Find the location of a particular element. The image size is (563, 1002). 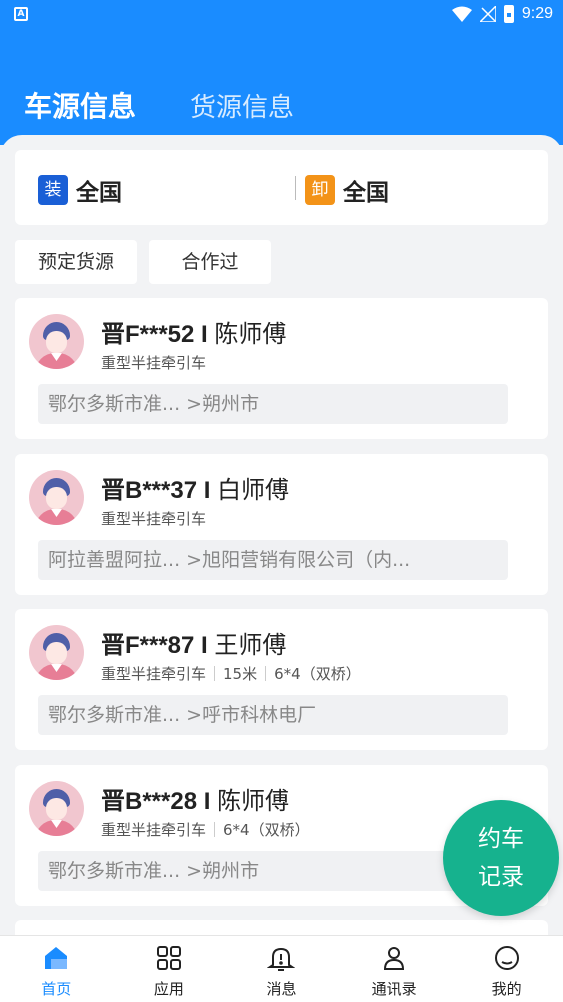

app-notification-icon: A is located at coordinates (21, 14).